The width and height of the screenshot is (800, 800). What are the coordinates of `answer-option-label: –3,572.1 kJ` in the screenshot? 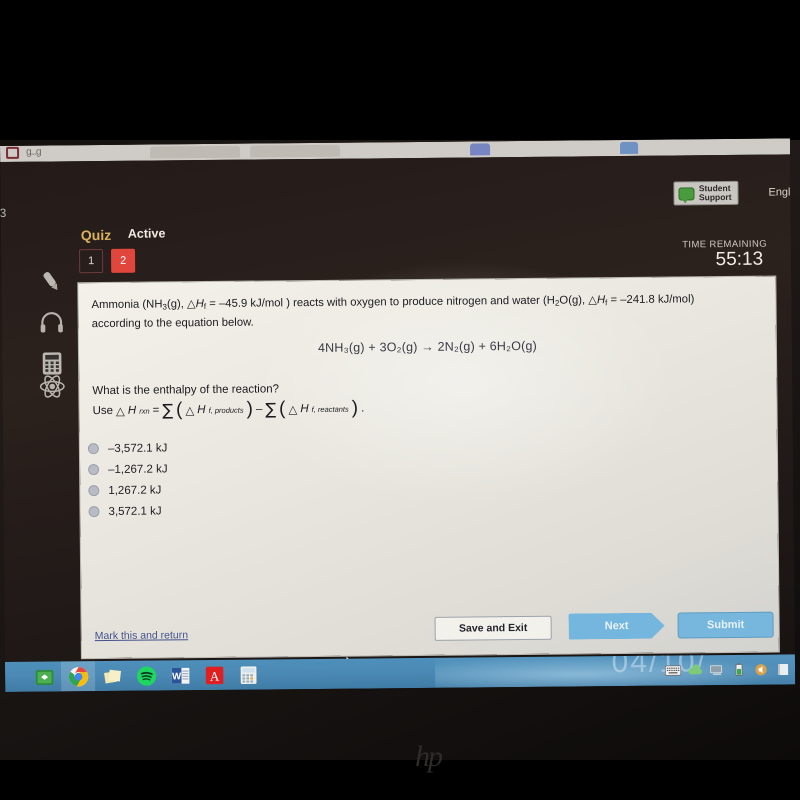 It's located at (137, 448).